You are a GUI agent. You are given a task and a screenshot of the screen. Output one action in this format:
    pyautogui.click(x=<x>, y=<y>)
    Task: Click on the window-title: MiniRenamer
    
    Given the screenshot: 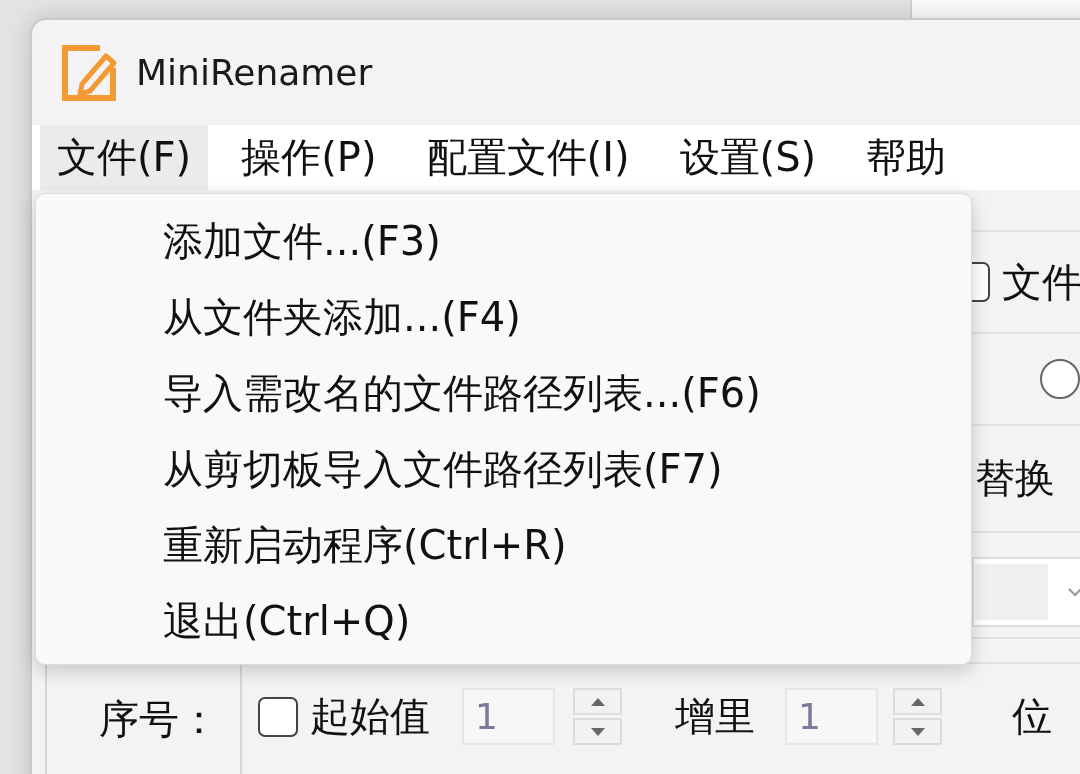 What is the action you would take?
    pyautogui.click(x=254, y=72)
    